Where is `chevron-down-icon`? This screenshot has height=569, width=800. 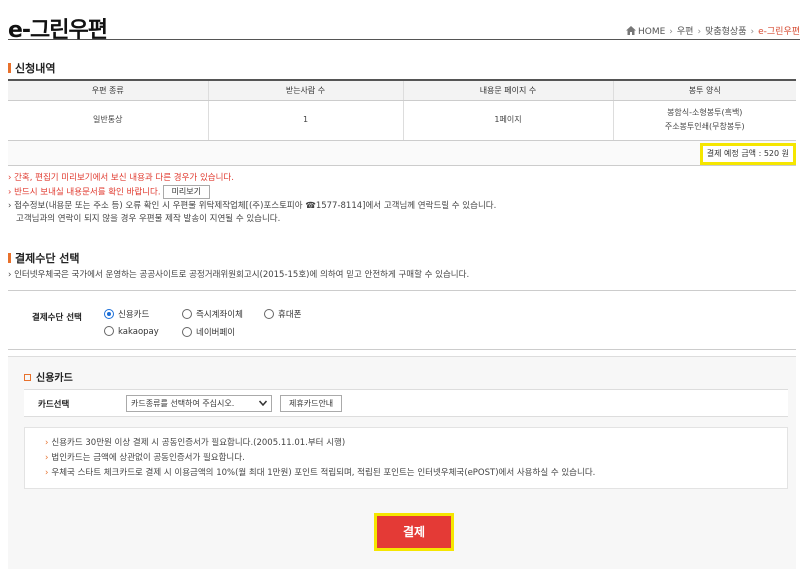
chevron-down-icon is located at coordinates (263, 403).